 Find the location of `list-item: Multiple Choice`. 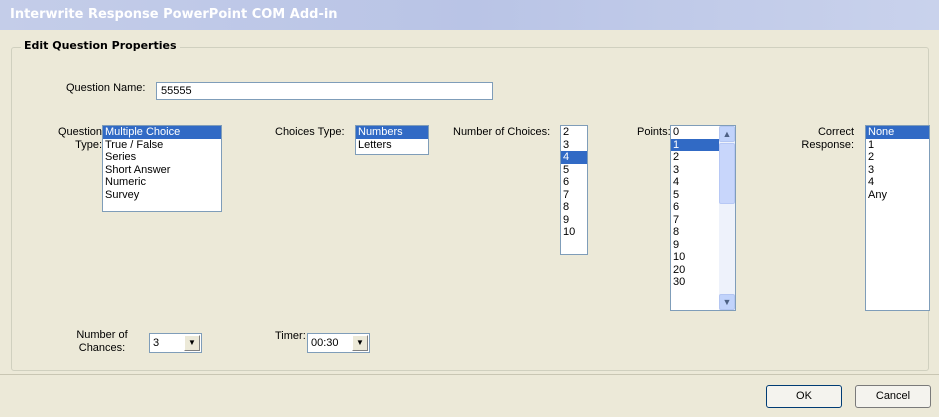

list-item: Multiple Choice is located at coordinates (162, 132).